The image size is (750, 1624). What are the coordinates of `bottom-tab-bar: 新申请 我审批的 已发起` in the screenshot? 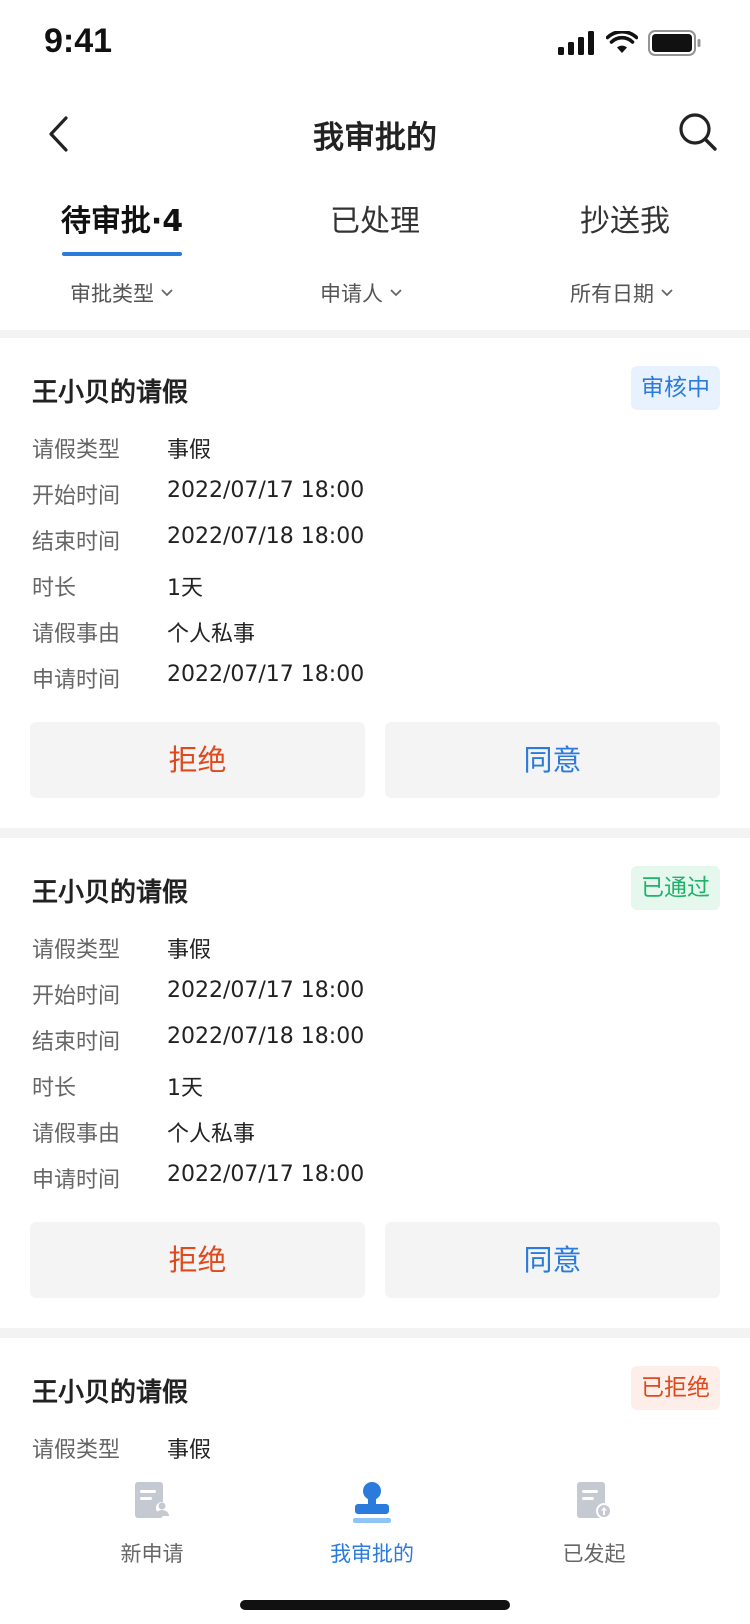 It's located at (375, 1542).